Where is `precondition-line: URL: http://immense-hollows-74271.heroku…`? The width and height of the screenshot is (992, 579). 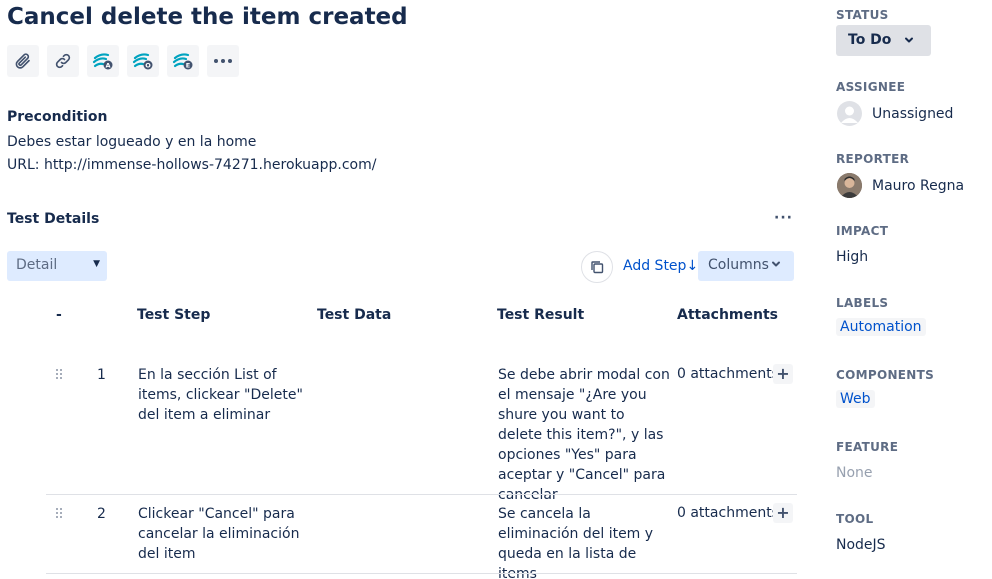
precondition-line: URL: http://immense-hollows-74271.heroku… is located at coordinates (192, 165).